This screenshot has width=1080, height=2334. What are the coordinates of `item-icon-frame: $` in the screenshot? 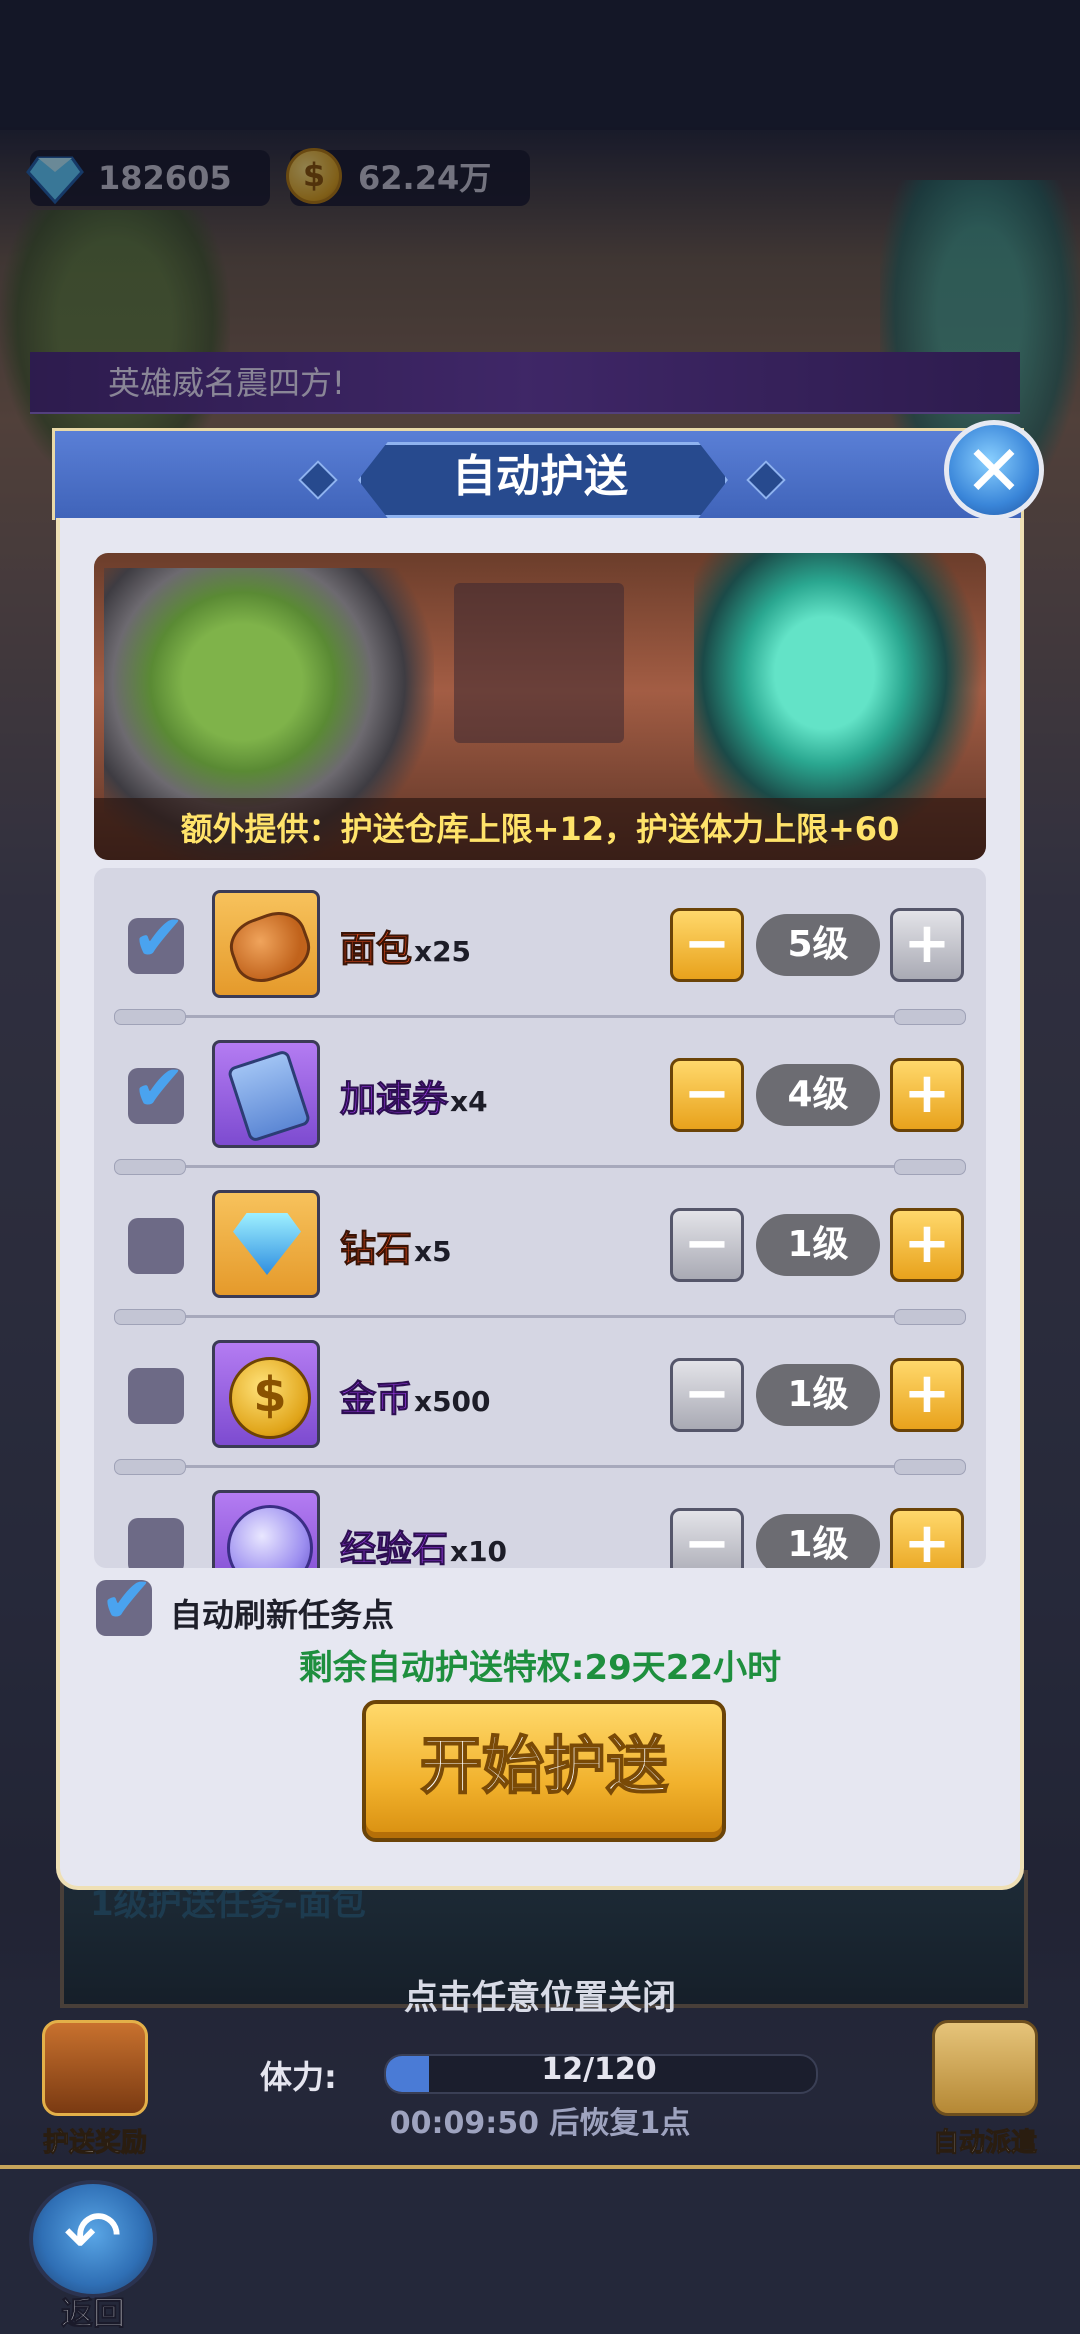 It's located at (266, 1394).